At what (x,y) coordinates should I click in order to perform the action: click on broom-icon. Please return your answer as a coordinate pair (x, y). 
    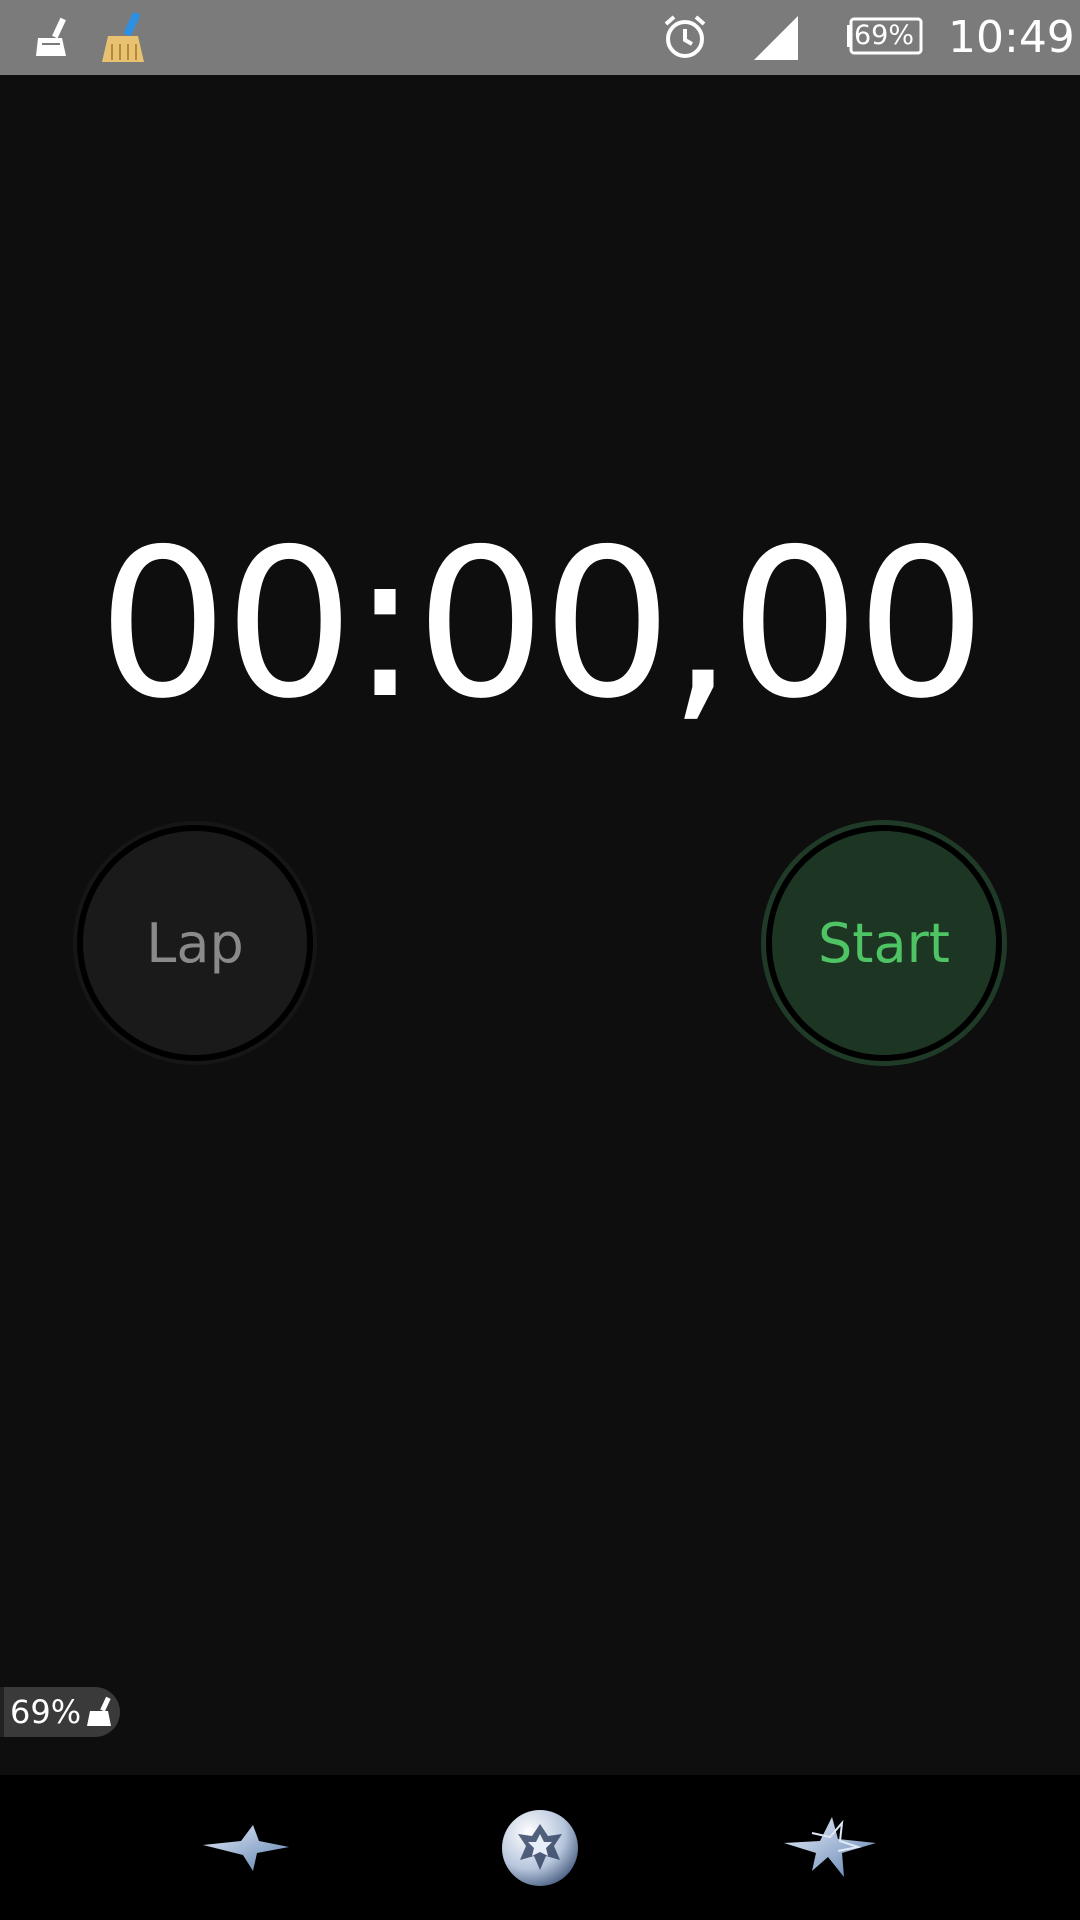
    Looking at the image, I should click on (100, 1712).